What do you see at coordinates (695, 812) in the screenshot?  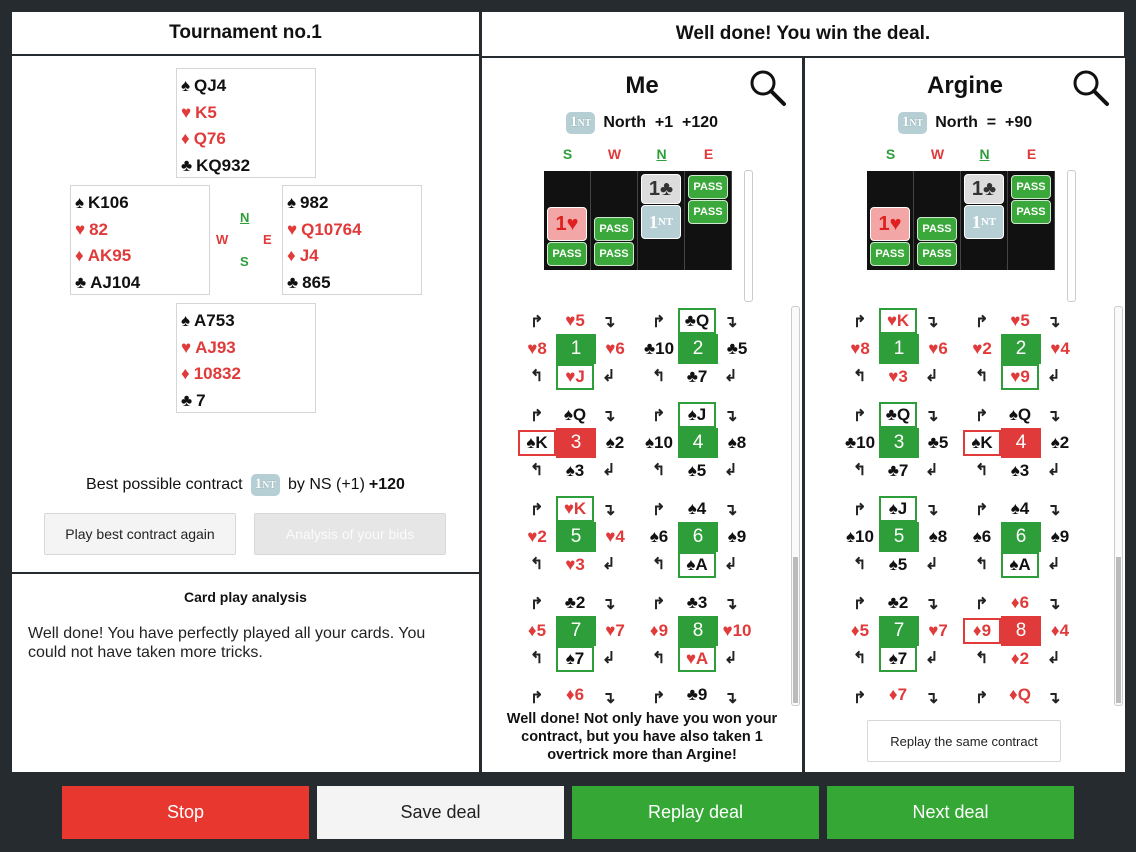 I see `replay-deal-button: Replay deal` at bounding box center [695, 812].